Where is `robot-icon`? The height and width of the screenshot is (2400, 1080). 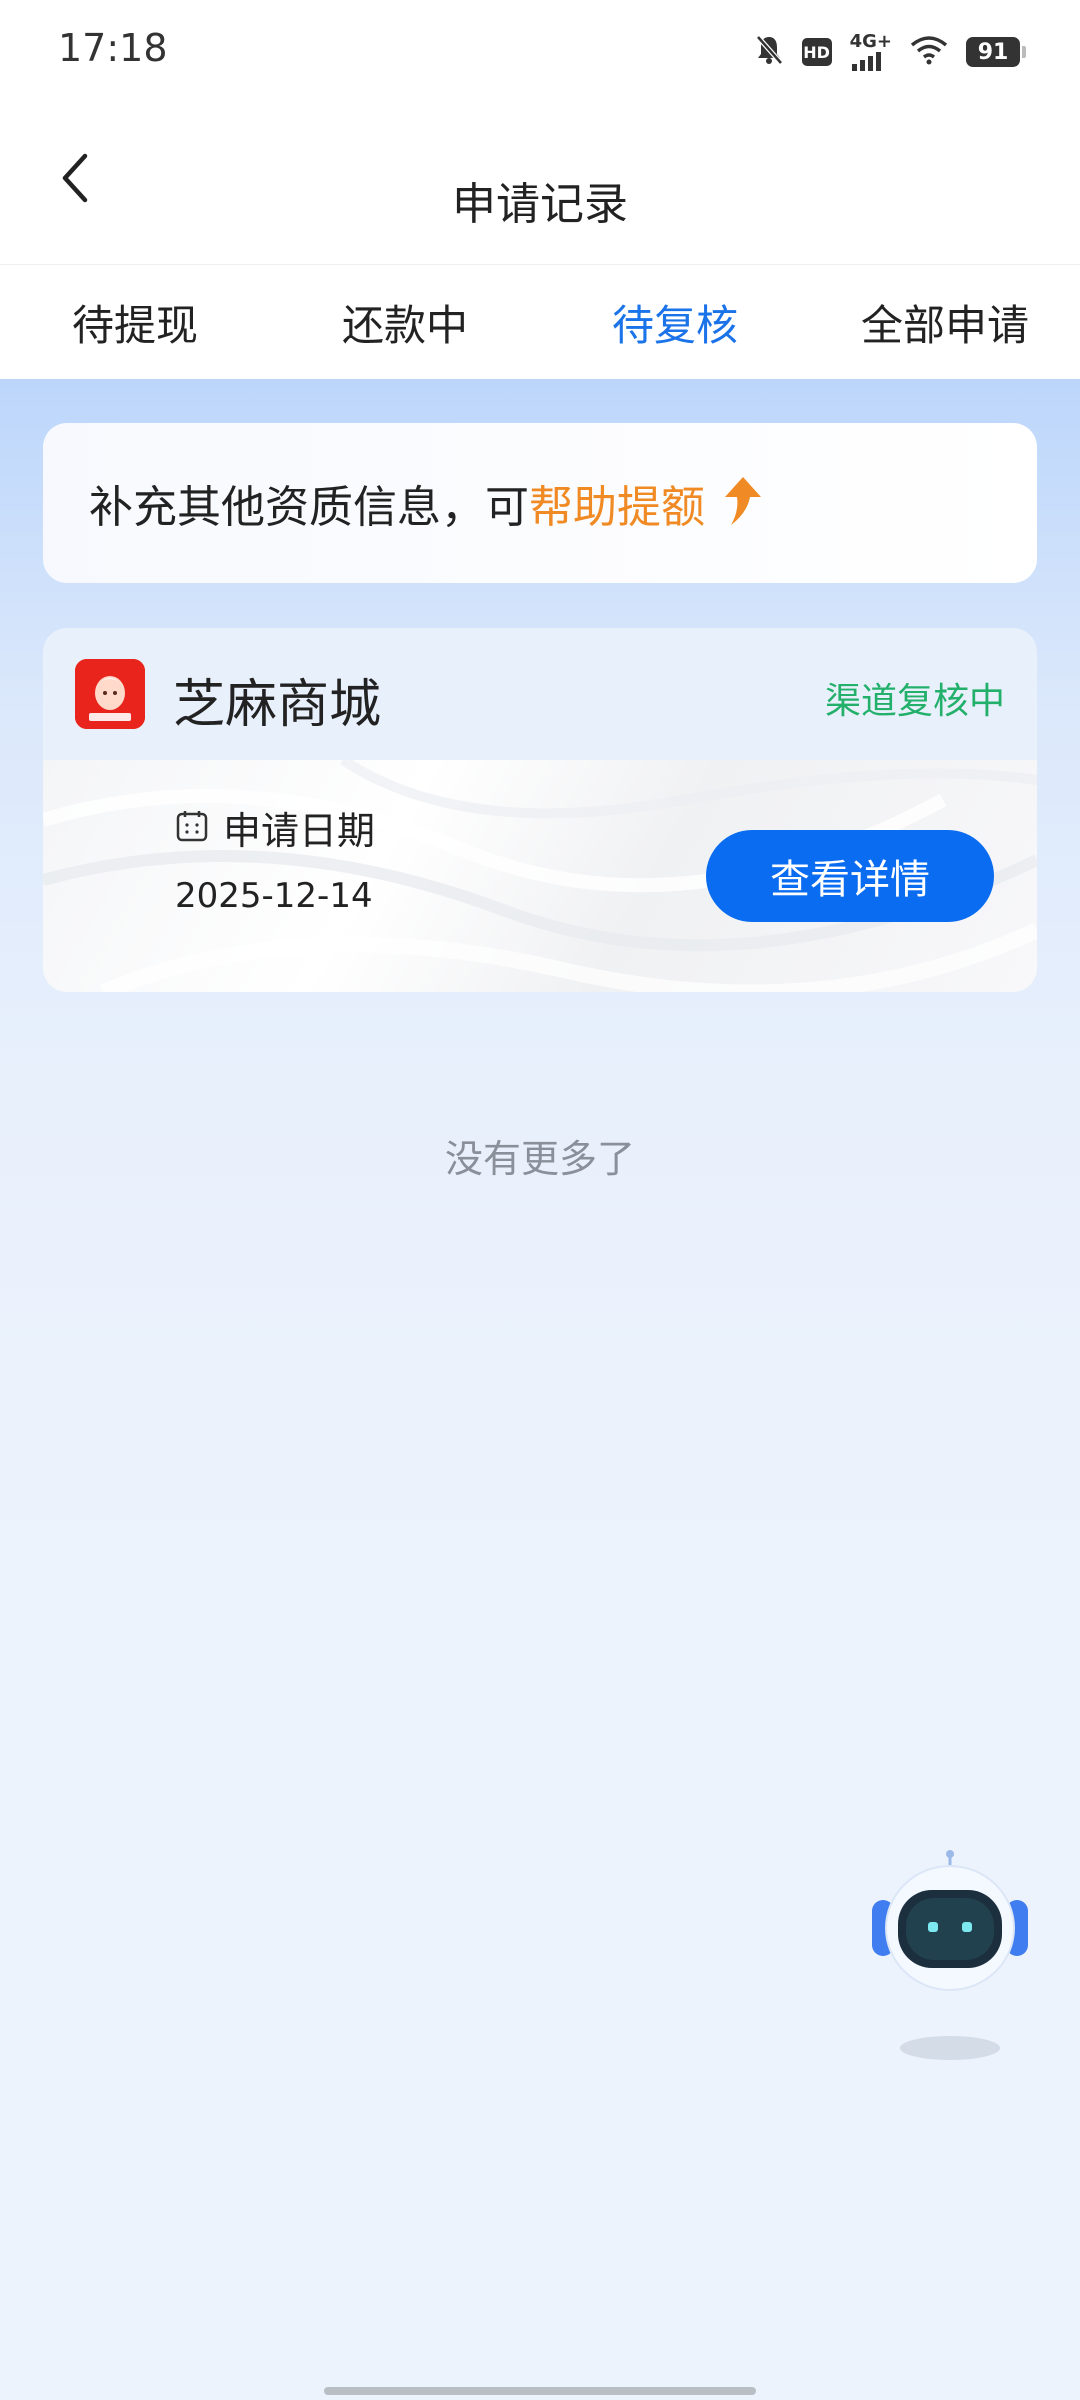
robot-icon is located at coordinates (950, 1955).